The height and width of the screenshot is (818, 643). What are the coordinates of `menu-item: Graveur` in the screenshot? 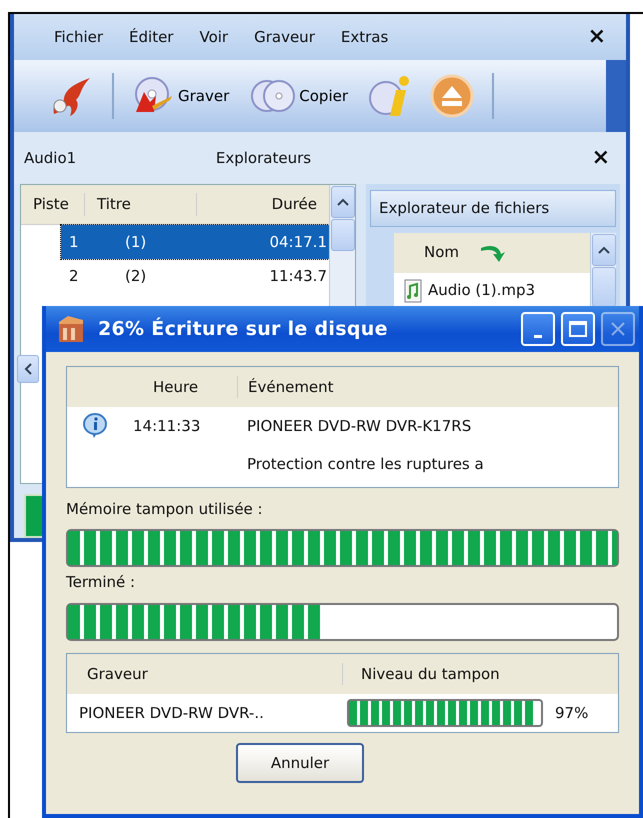 It's located at (284, 37).